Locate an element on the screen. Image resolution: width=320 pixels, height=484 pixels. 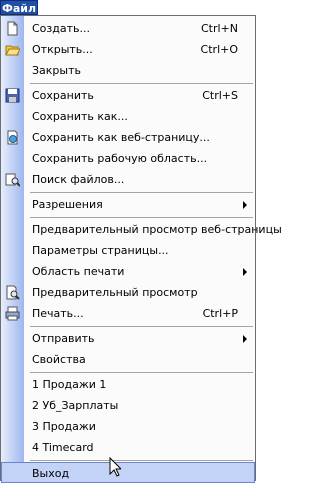
menu-item-label: 4 Timecard is located at coordinates (63, 447).